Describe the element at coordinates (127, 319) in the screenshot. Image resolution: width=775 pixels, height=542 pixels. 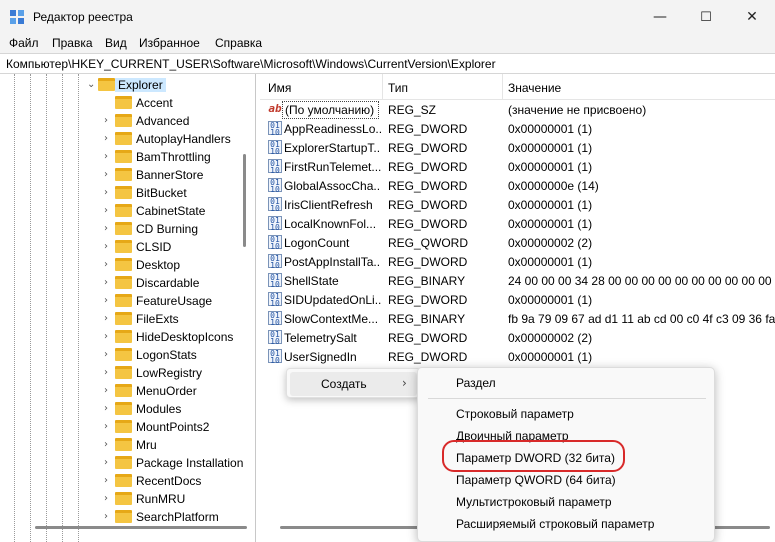
I see `tree-item: › FileExts` at that location.